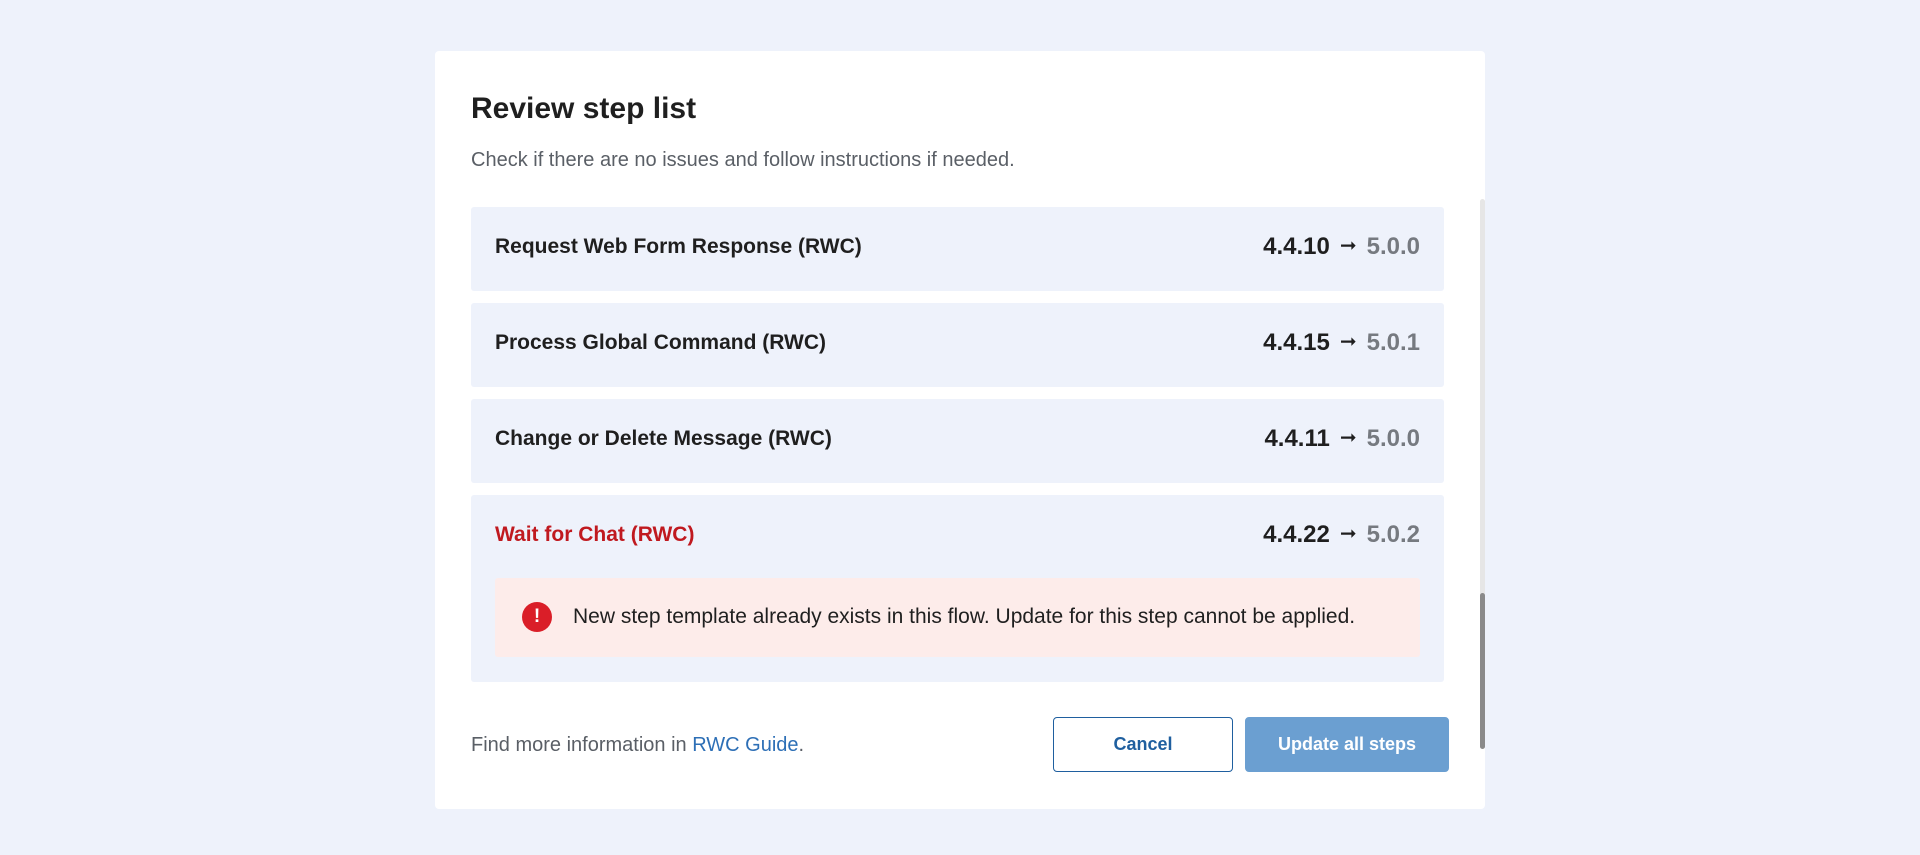  I want to click on from-version: 4.4.11, so click(1297, 438).